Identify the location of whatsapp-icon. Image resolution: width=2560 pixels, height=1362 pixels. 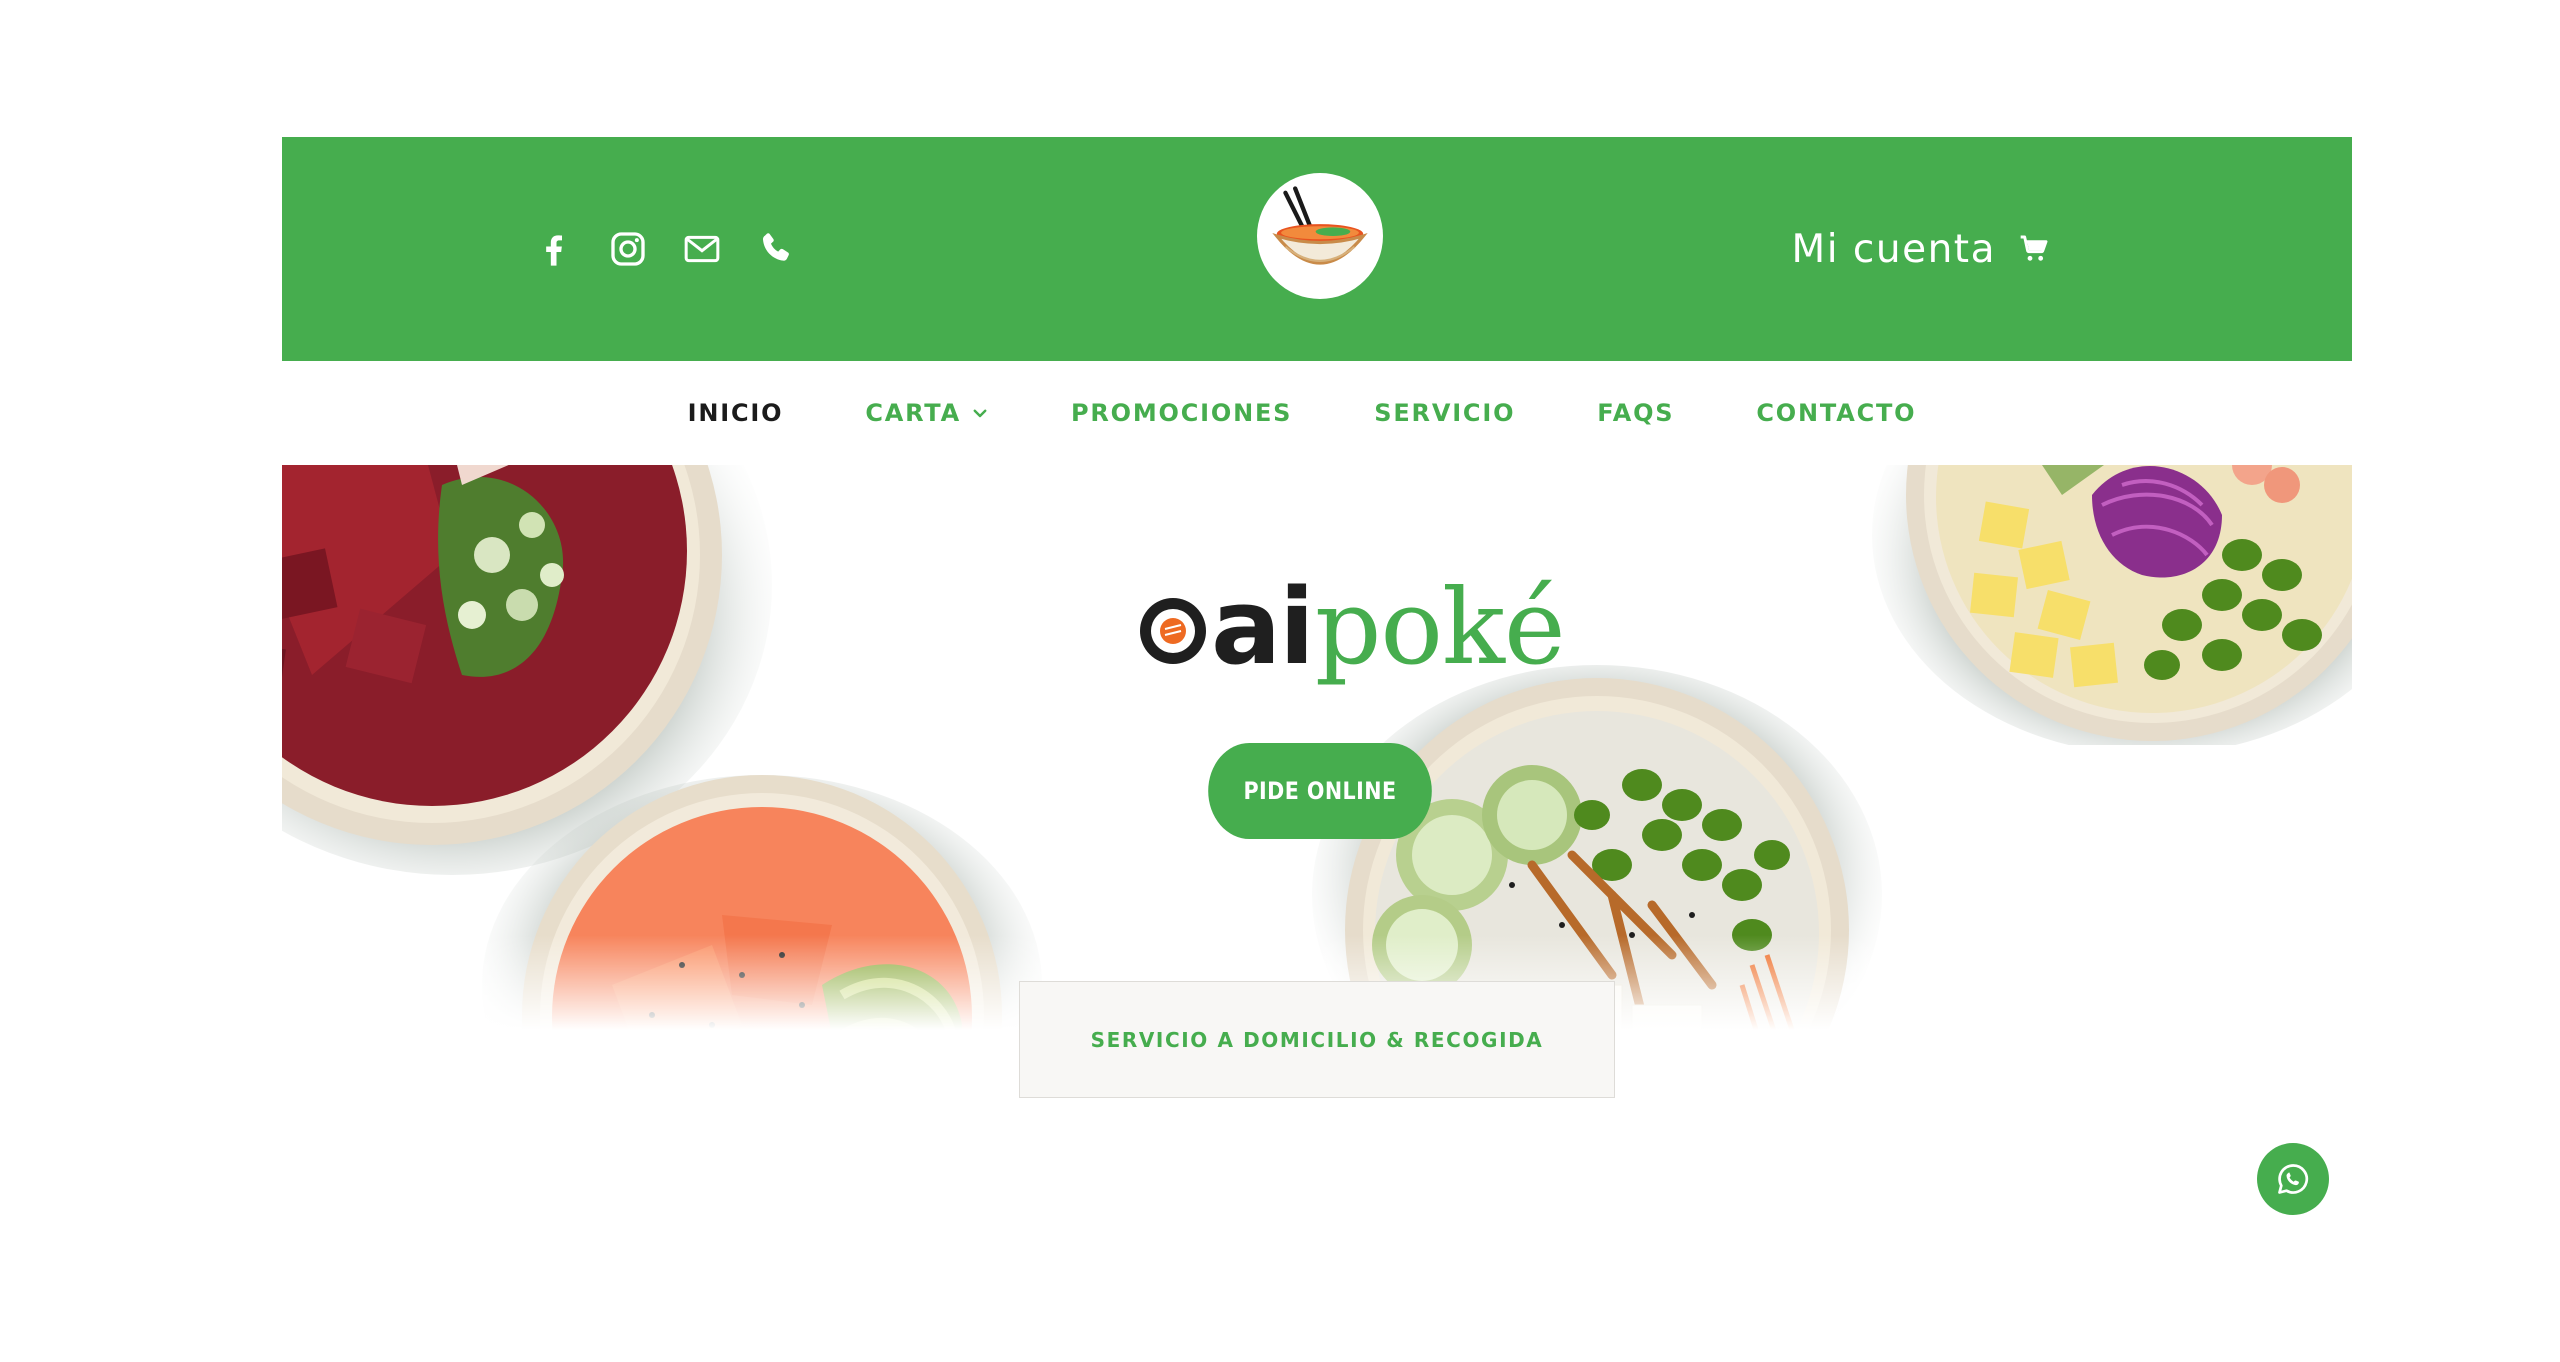
(2293, 1179).